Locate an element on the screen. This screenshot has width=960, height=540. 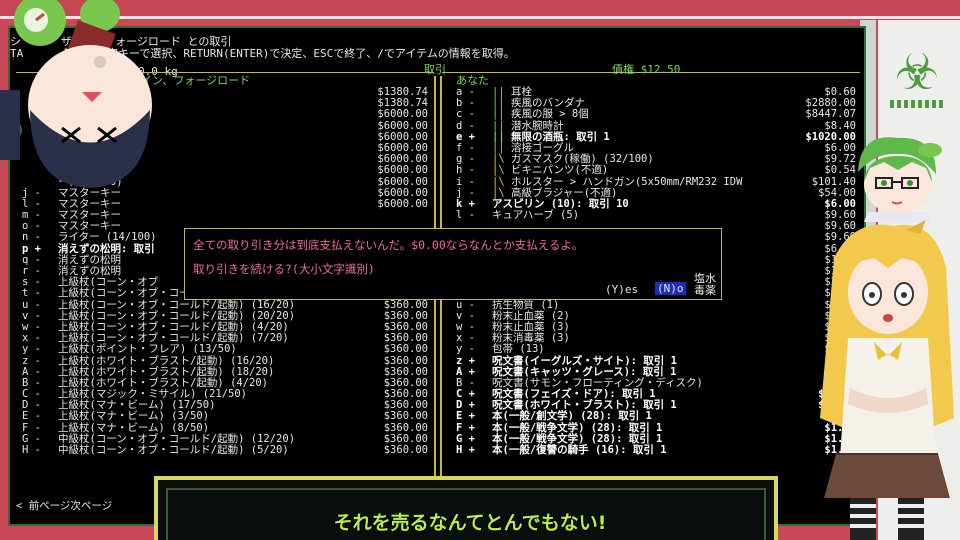
dialog-prompt: 取り引きを続ける?(大小文字識別) is located at coordinates (284, 269).